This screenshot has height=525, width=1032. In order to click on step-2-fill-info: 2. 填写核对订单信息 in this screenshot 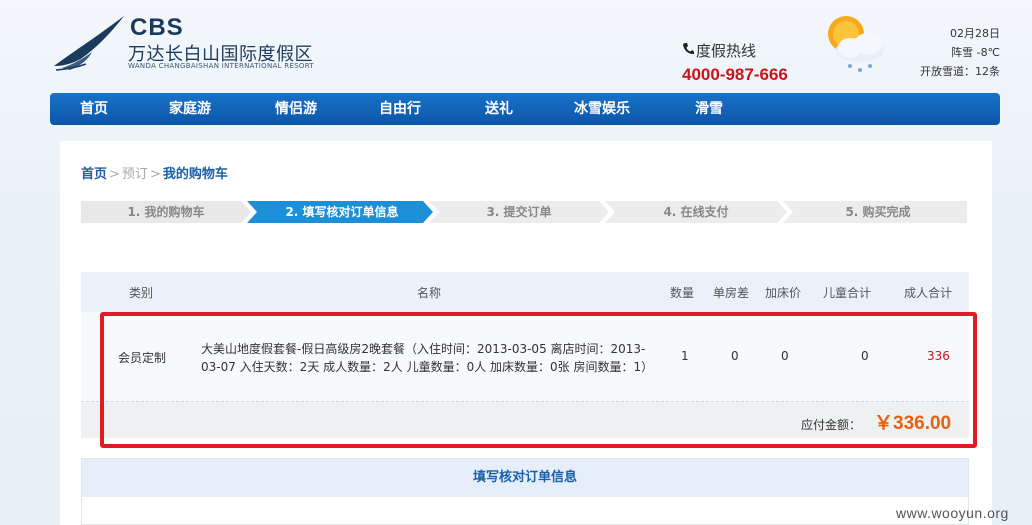, I will do `click(342, 212)`.